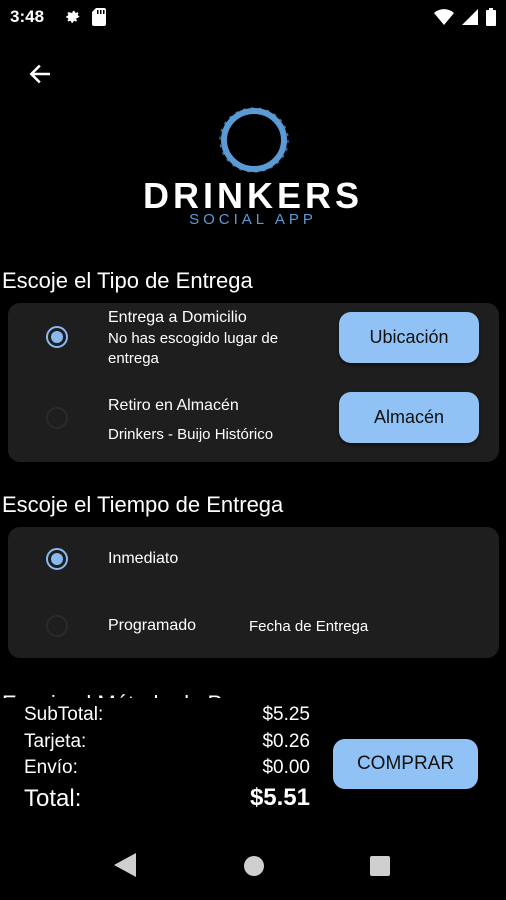 This screenshot has height=900, width=506. What do you see at coordinates (27, 16) in the screenshot?
I see `status-time: 3:48` at bounding box center [27, 16].